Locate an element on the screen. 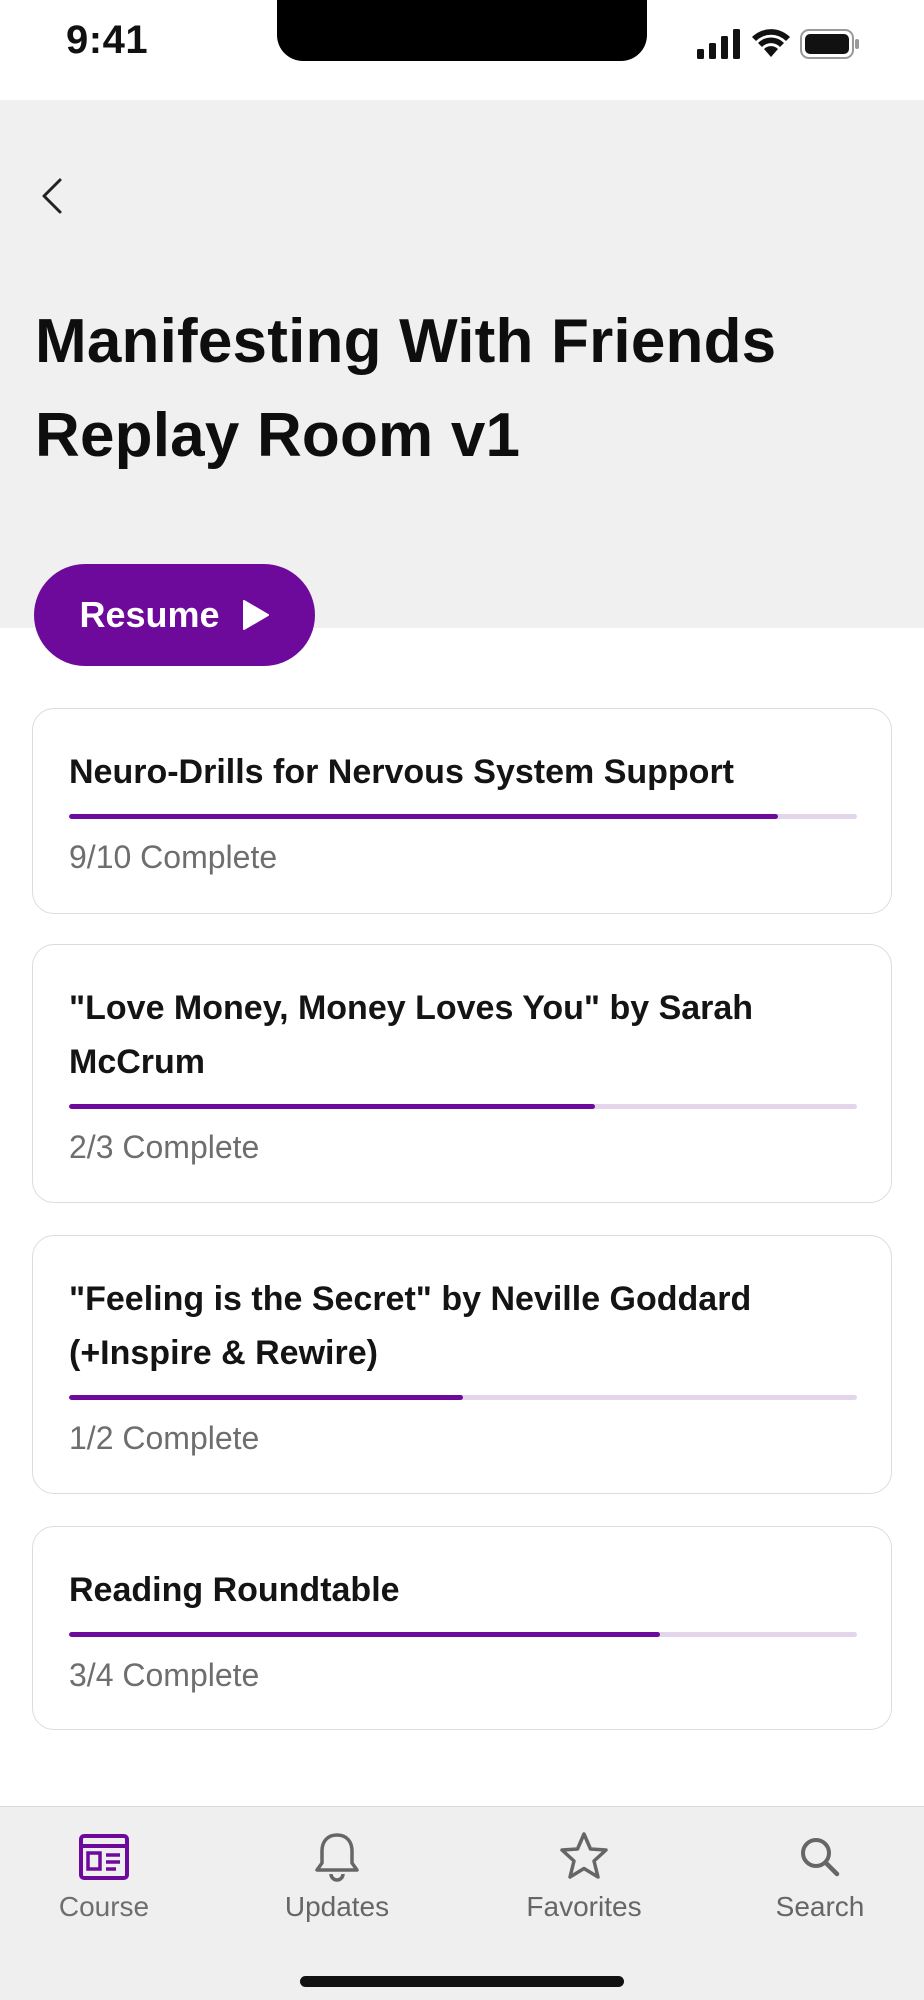 The height and width of the screenshot is (2000, 924). bell-icon is located at coordinates (337, 1857).